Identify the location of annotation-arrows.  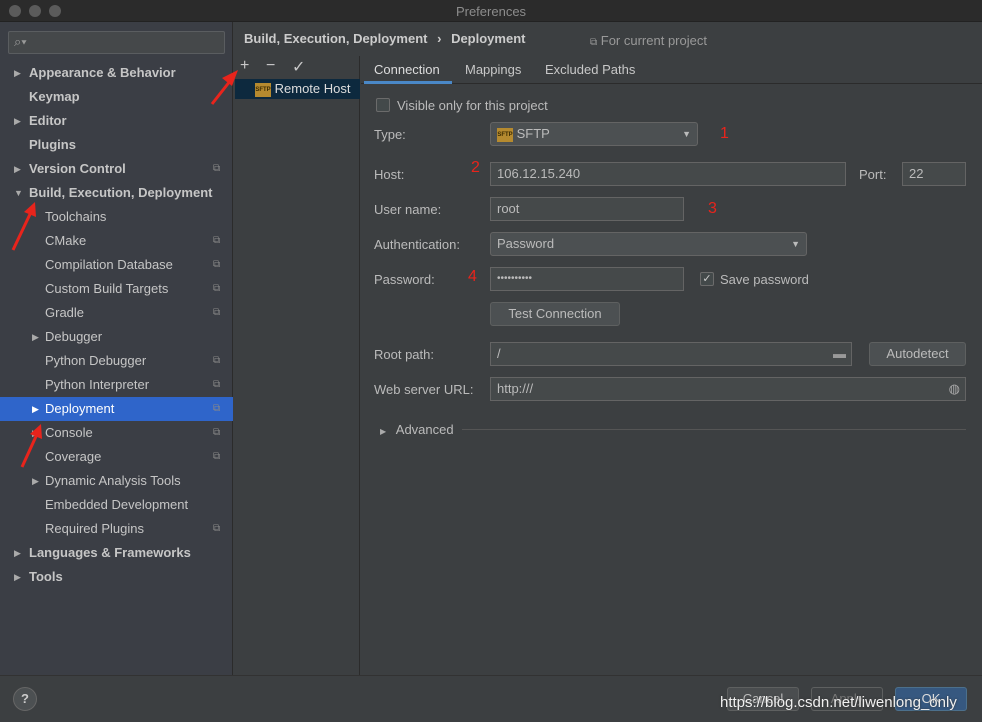
(124, 269).